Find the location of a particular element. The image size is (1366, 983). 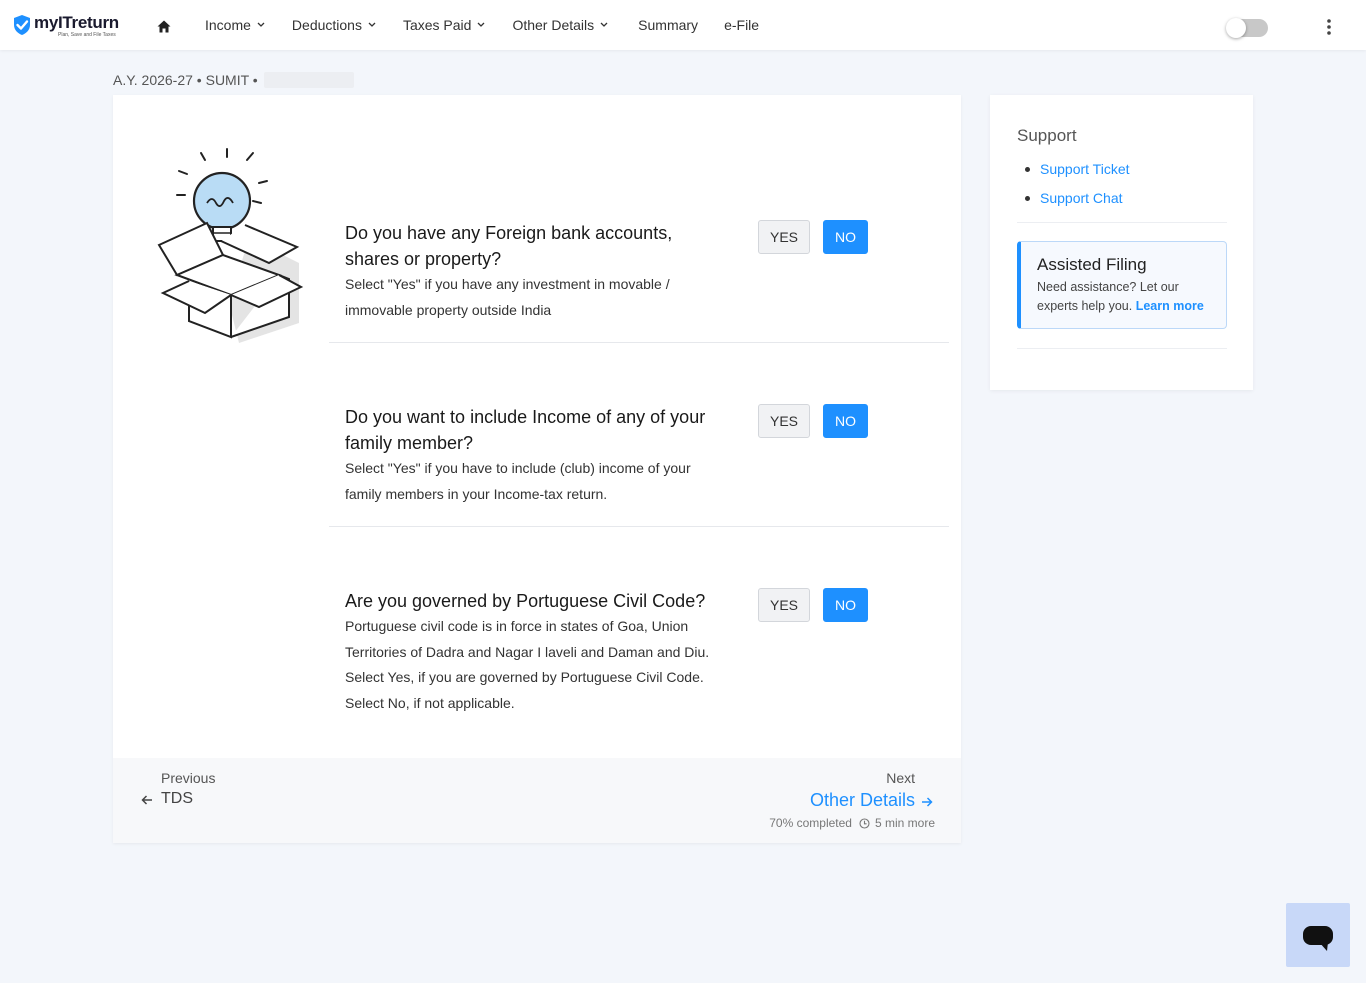

lightbulb-box-illustration is located at coordinates (230, 245).